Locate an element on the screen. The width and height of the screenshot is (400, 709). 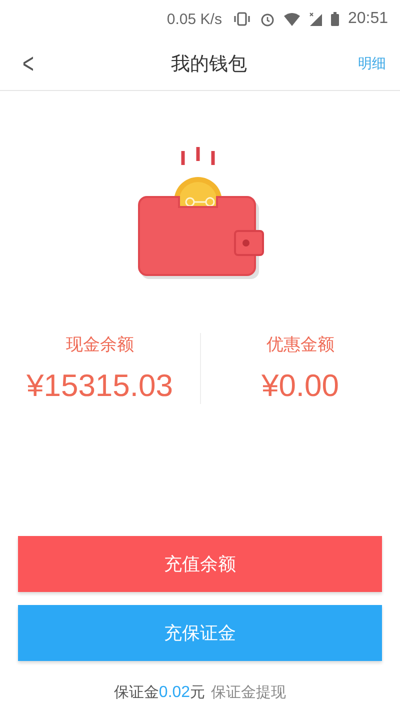
page-title: 我的钱包 is located at coordinates (209, 64).